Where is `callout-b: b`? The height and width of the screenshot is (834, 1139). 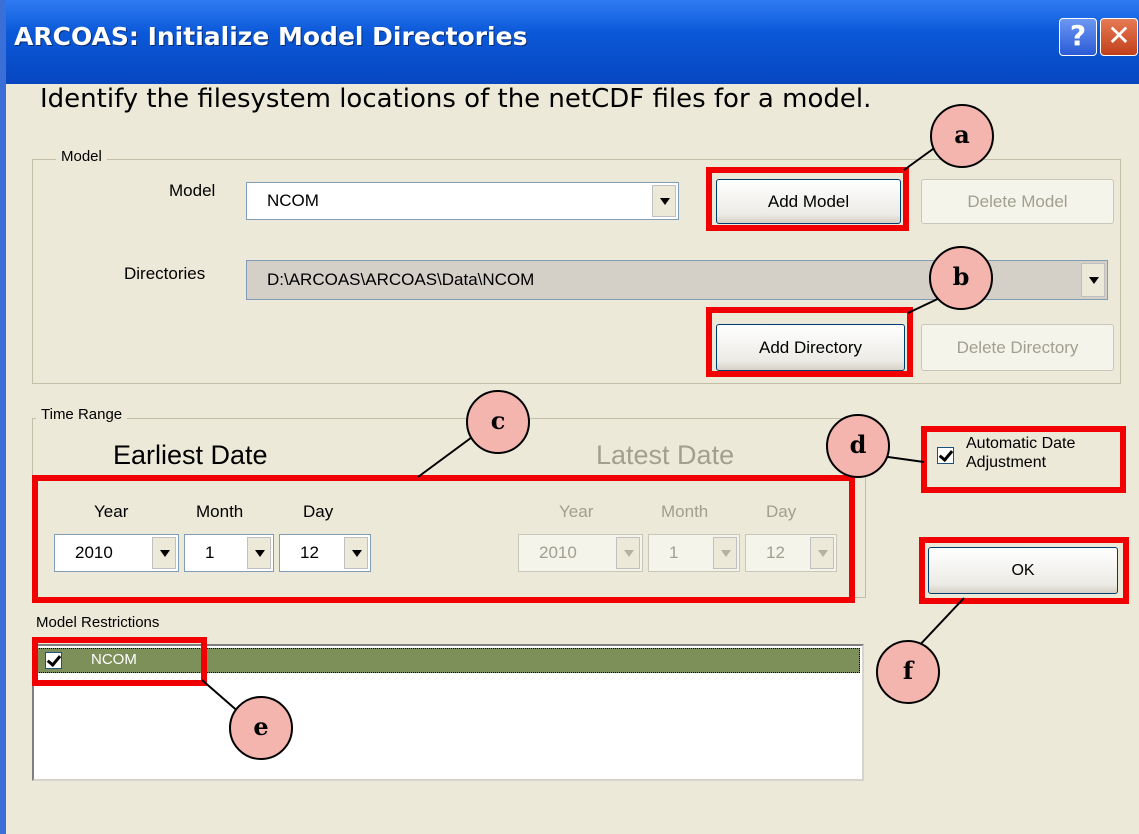 callout-b: b is located at coordinates (961, 278).